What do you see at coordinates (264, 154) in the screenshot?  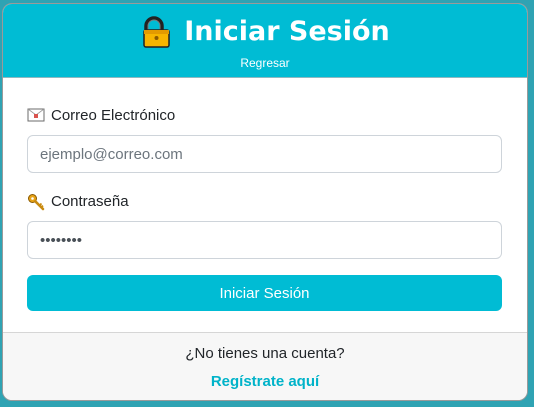 I see `email-field` at bounding box center [264, 154].